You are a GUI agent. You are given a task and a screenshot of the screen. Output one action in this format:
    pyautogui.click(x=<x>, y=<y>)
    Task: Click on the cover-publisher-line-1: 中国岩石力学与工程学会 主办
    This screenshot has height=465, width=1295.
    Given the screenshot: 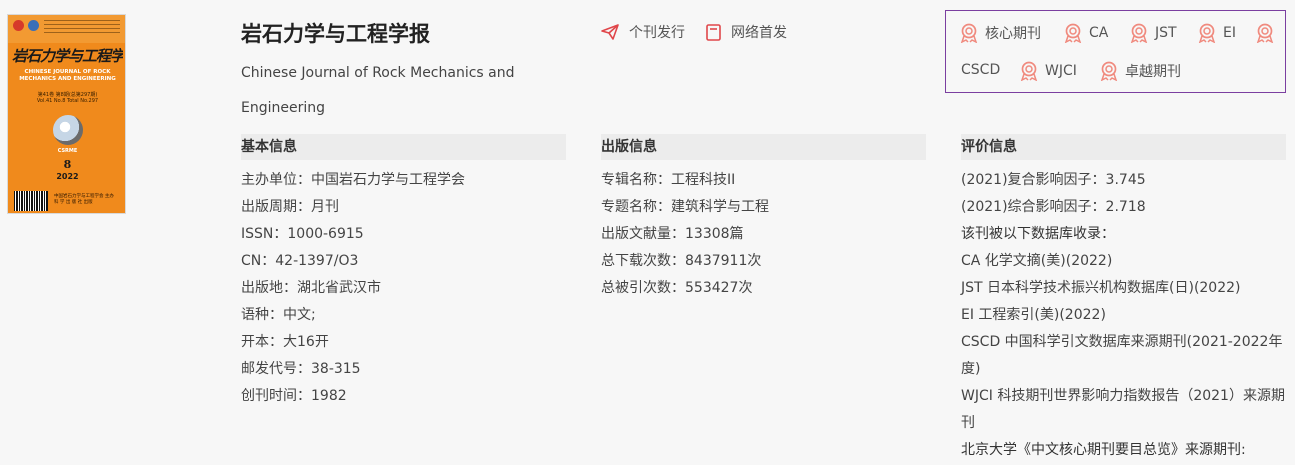 What is the action you would take?
    pyautogui.click(x=84, y=196)
    